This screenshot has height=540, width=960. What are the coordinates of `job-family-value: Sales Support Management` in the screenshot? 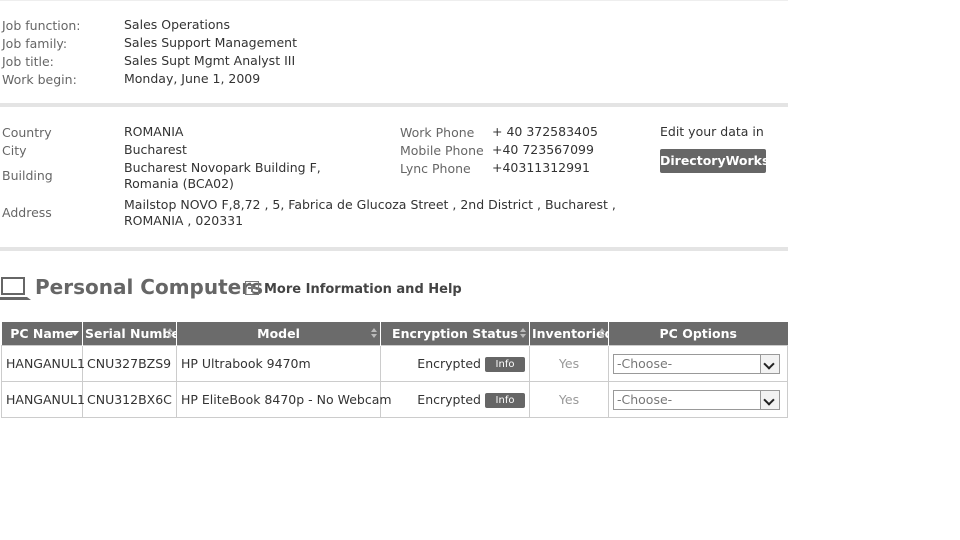 It's located at (210, 42).